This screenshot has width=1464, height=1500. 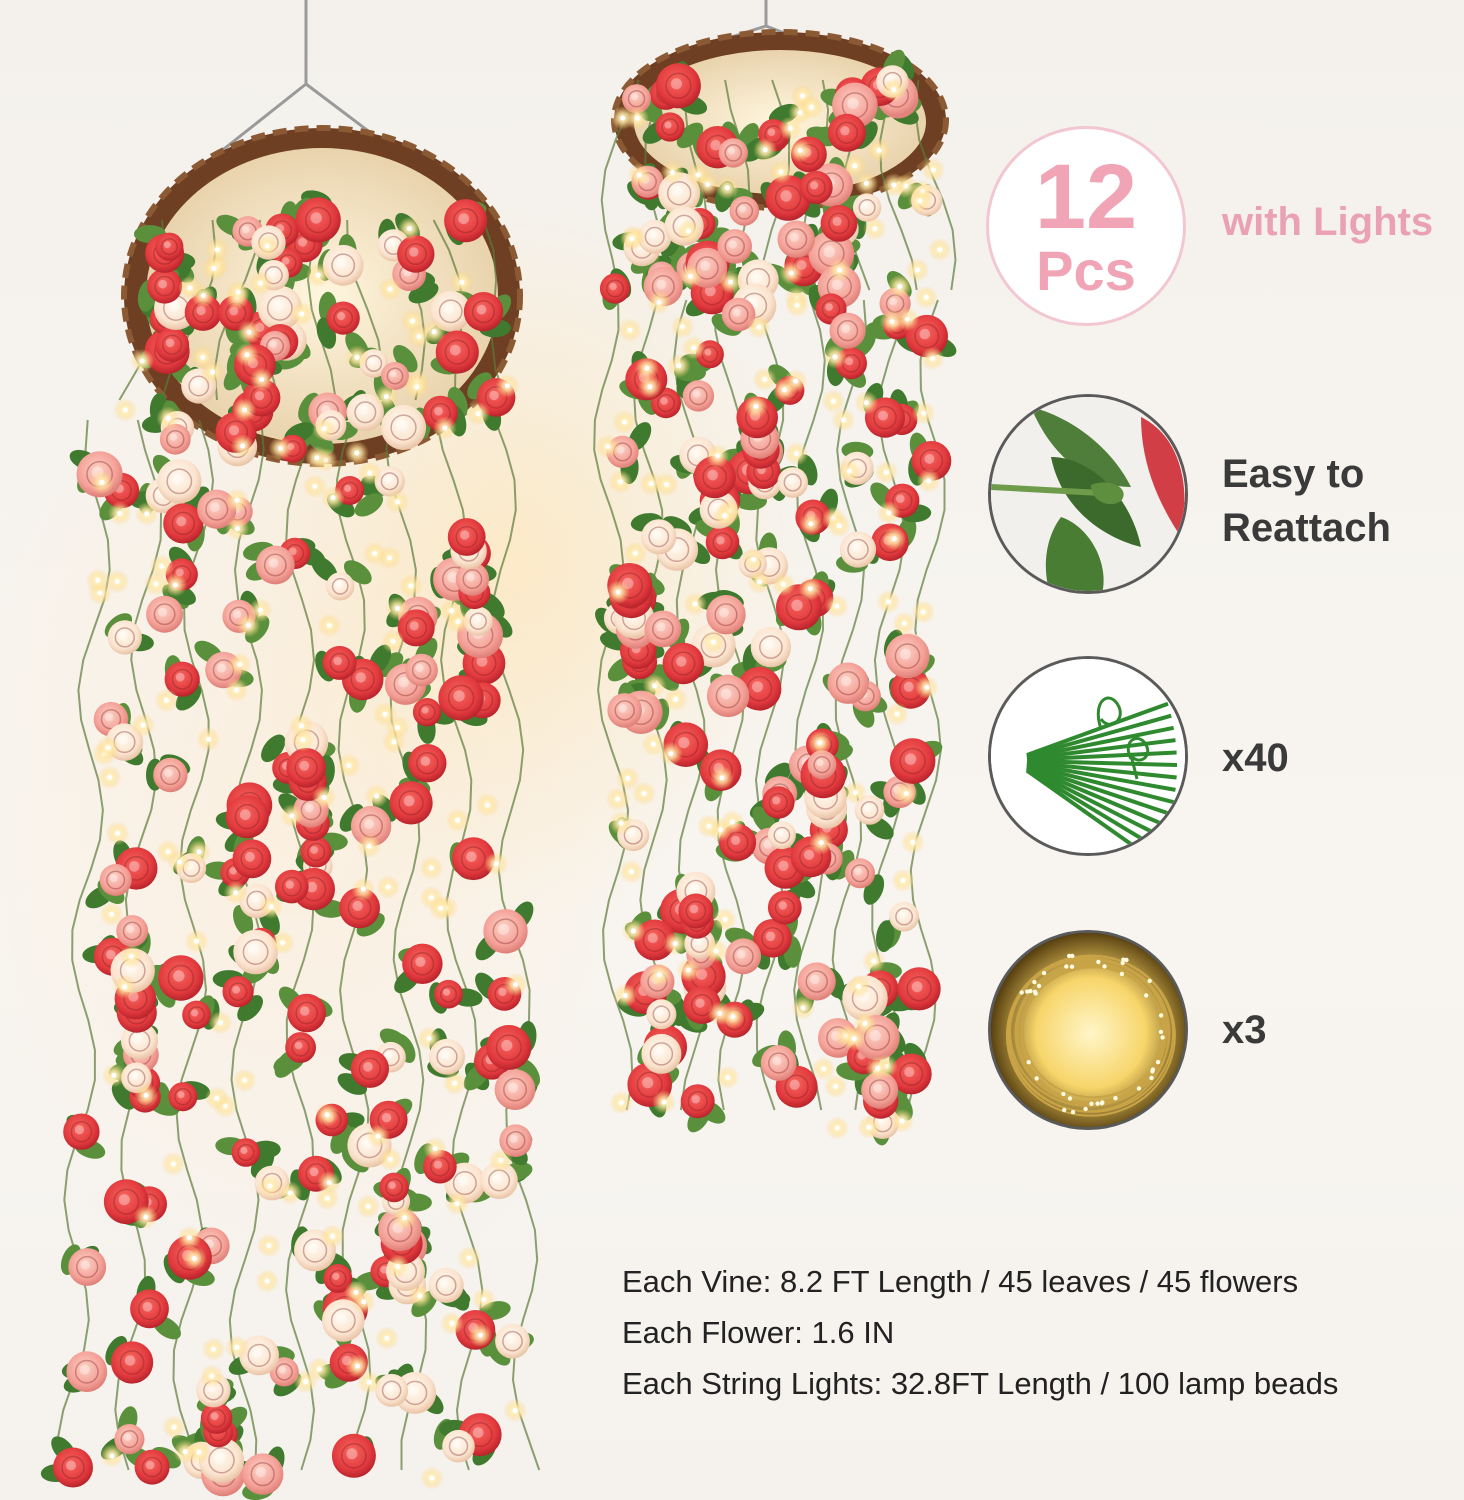 I want to click on string-lights-photo, so click(x=1088, y=1030).